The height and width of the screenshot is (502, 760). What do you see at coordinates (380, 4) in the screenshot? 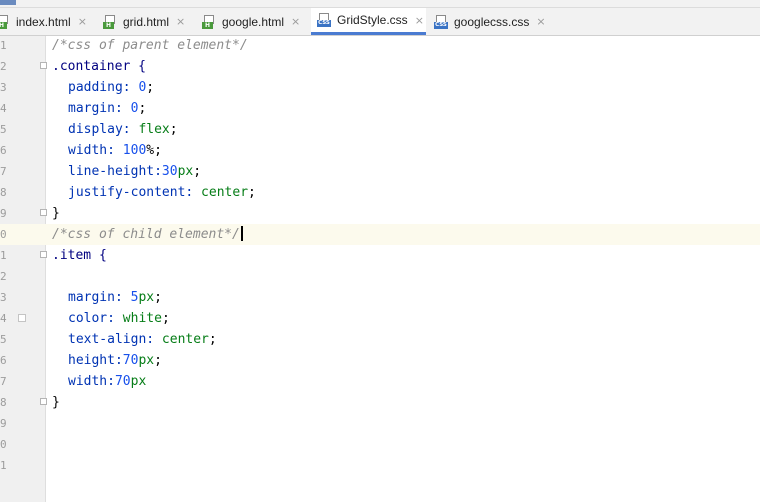
I see `window-top-strip` at bounding box center [380, 4].